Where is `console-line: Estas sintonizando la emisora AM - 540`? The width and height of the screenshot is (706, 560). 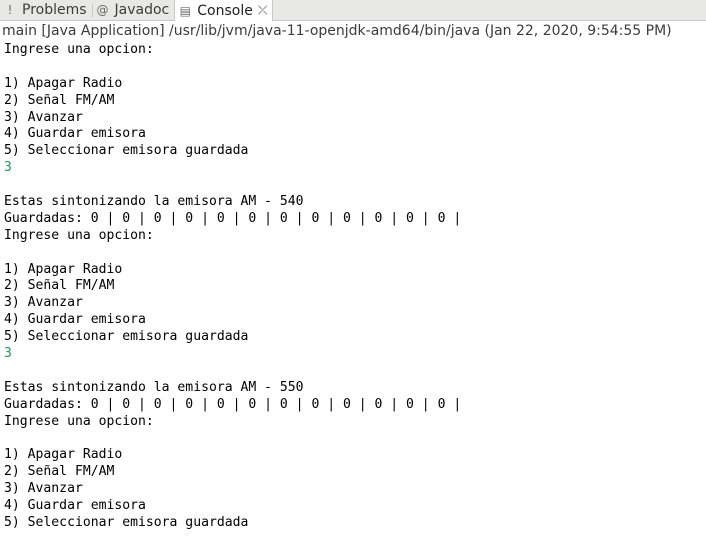
console-line: Estas sintonizando la emisora AM - 540 is located at coordinates (154, 202).